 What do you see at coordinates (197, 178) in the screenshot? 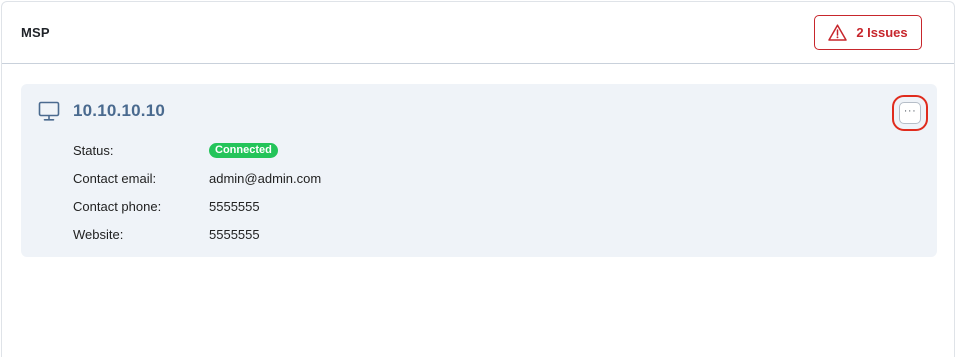
I see `detail-row-email: Contact email: admin@admin.com` at bounding box center [197, 178].